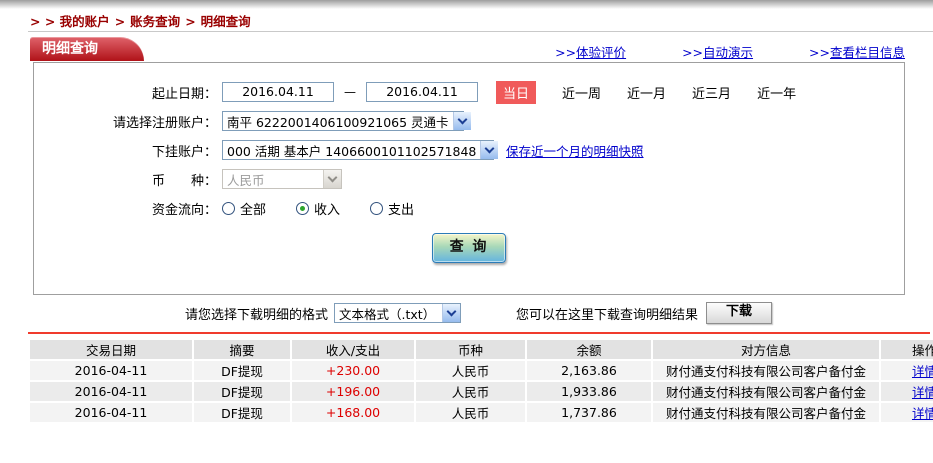  Describe the element at coordinates (480, 31) in the screenshot. I see `breadcrumb-divider` at that location.